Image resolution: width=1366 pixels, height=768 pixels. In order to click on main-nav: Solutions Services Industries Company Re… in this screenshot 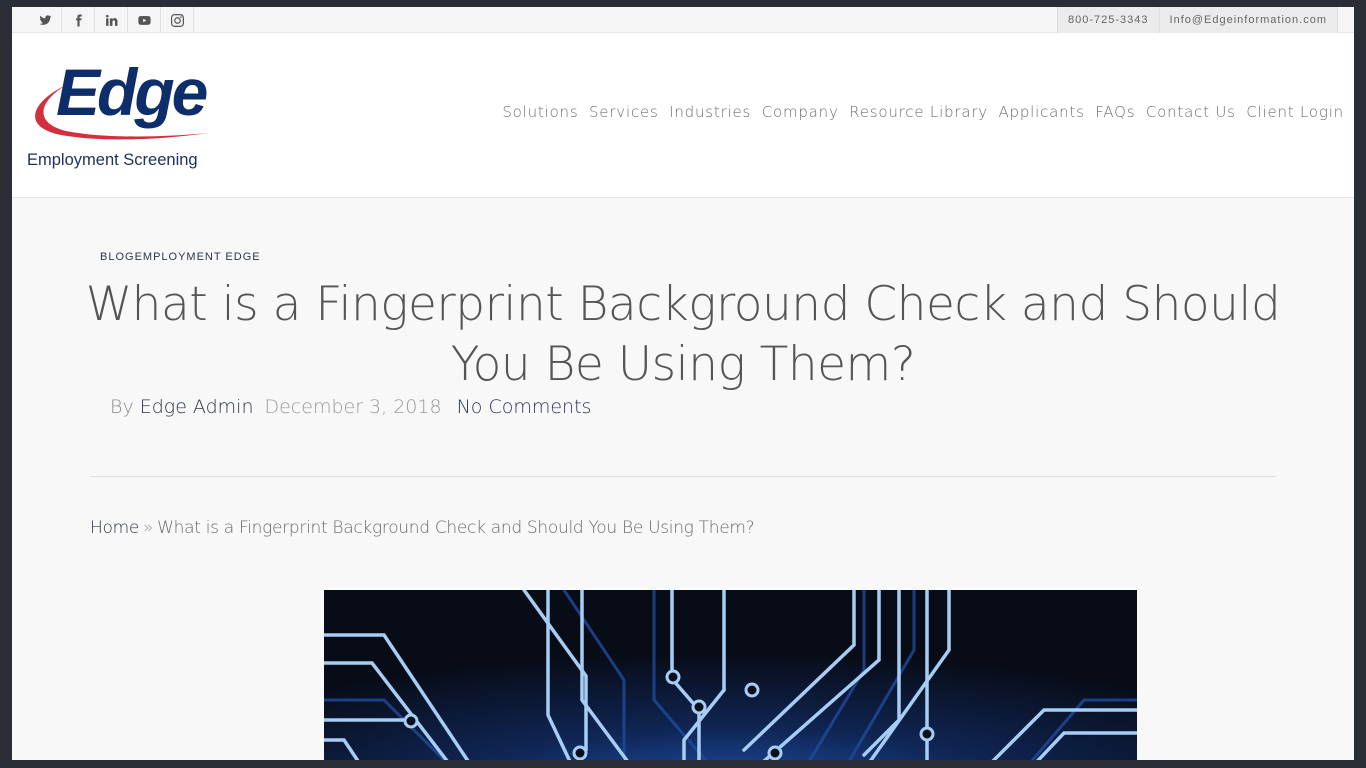, I will do `click(918, 112)`.